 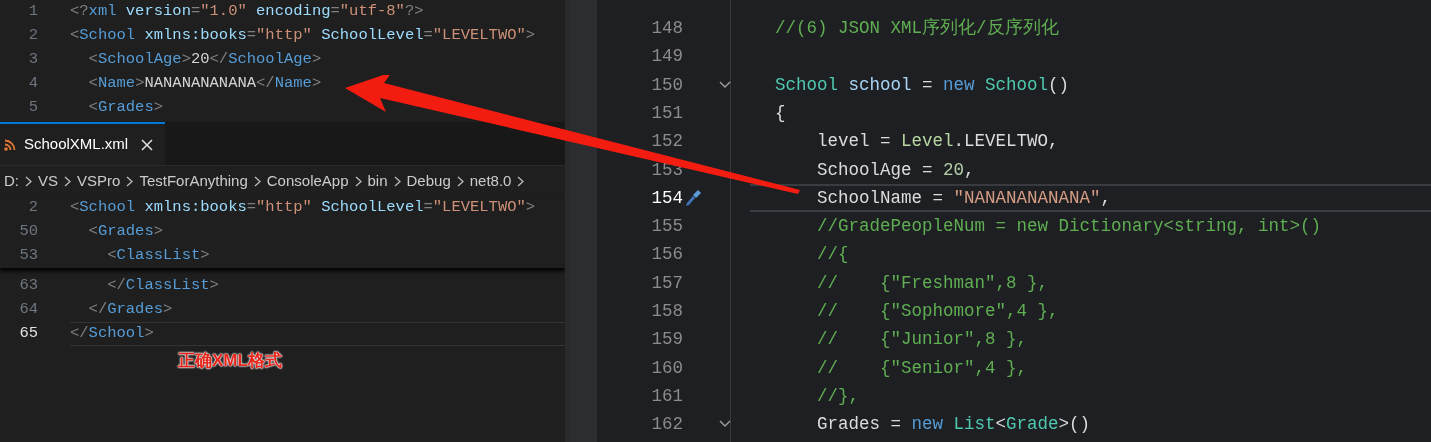 What do you see at coordinates (1069, 227) in the screenshot?
I see `code-line: //GradePeopleNum = new Dictionary<string, int>()` at bounding box center [1069, 227].